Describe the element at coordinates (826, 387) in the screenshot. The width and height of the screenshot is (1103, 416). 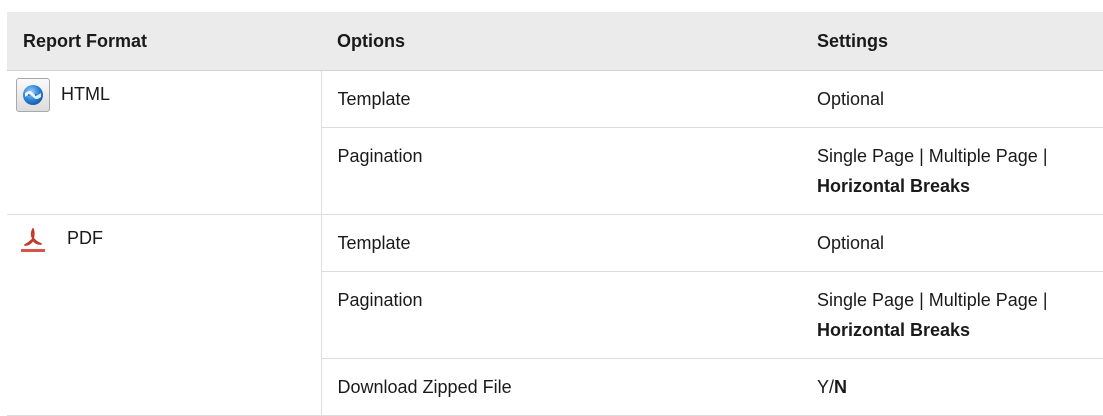
I see `setting-text: Y/` at that location.